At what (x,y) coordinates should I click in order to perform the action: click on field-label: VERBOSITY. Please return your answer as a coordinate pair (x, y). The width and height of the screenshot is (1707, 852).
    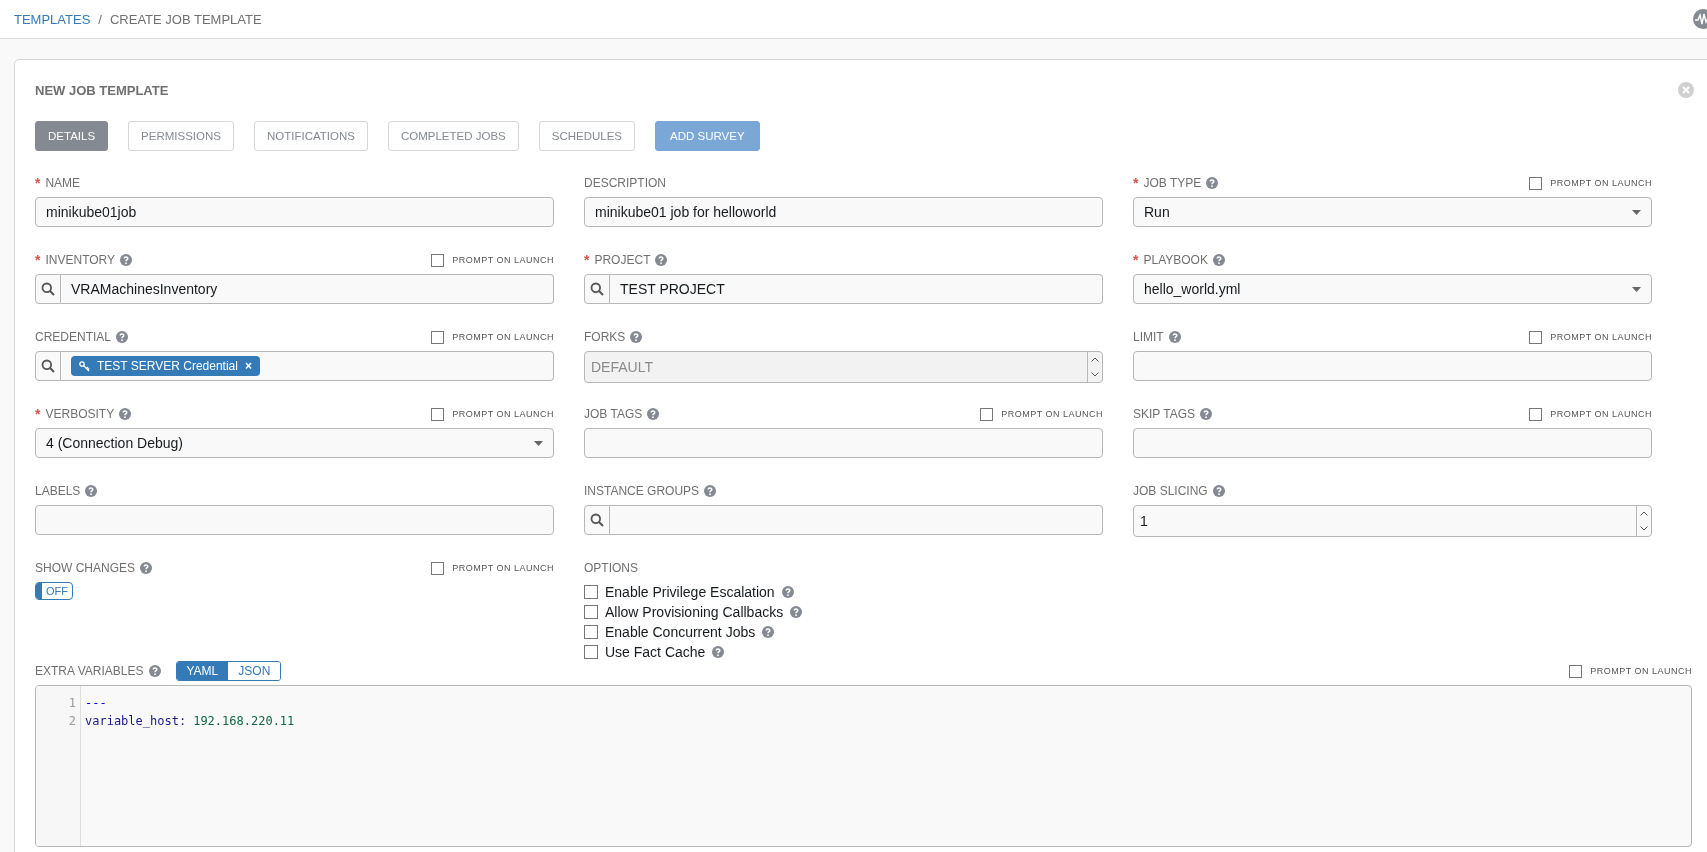
    Looking at the image, I should click on (80, 414).